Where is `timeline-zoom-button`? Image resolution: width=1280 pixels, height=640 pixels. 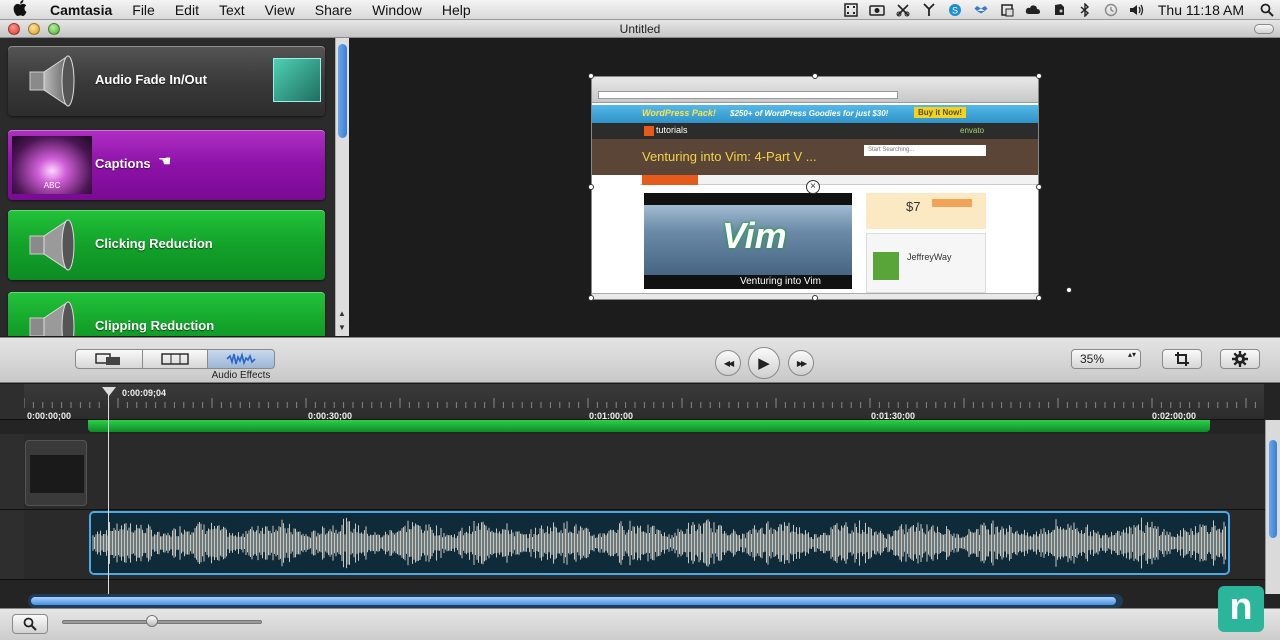 timeline-zoom-button is located at coordinates (30, 624).